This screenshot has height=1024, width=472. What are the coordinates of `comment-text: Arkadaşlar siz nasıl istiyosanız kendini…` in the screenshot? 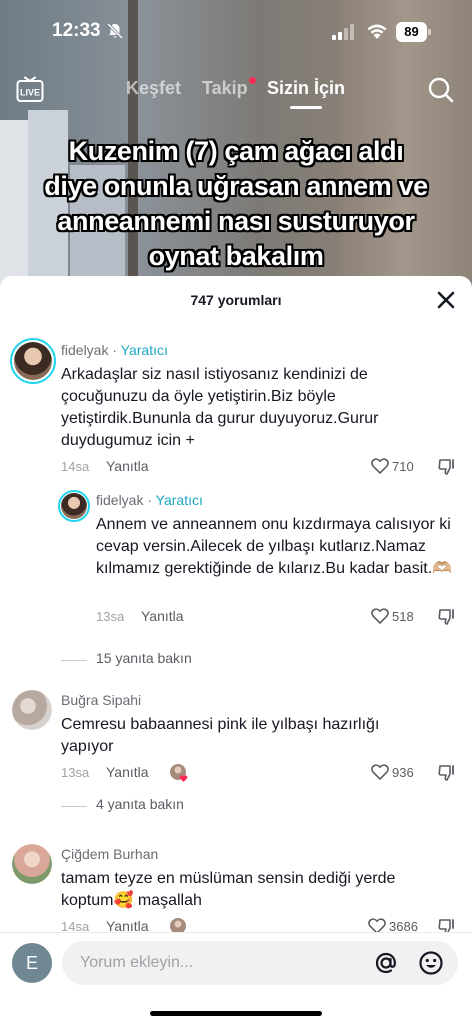 It's located at (220, 407).